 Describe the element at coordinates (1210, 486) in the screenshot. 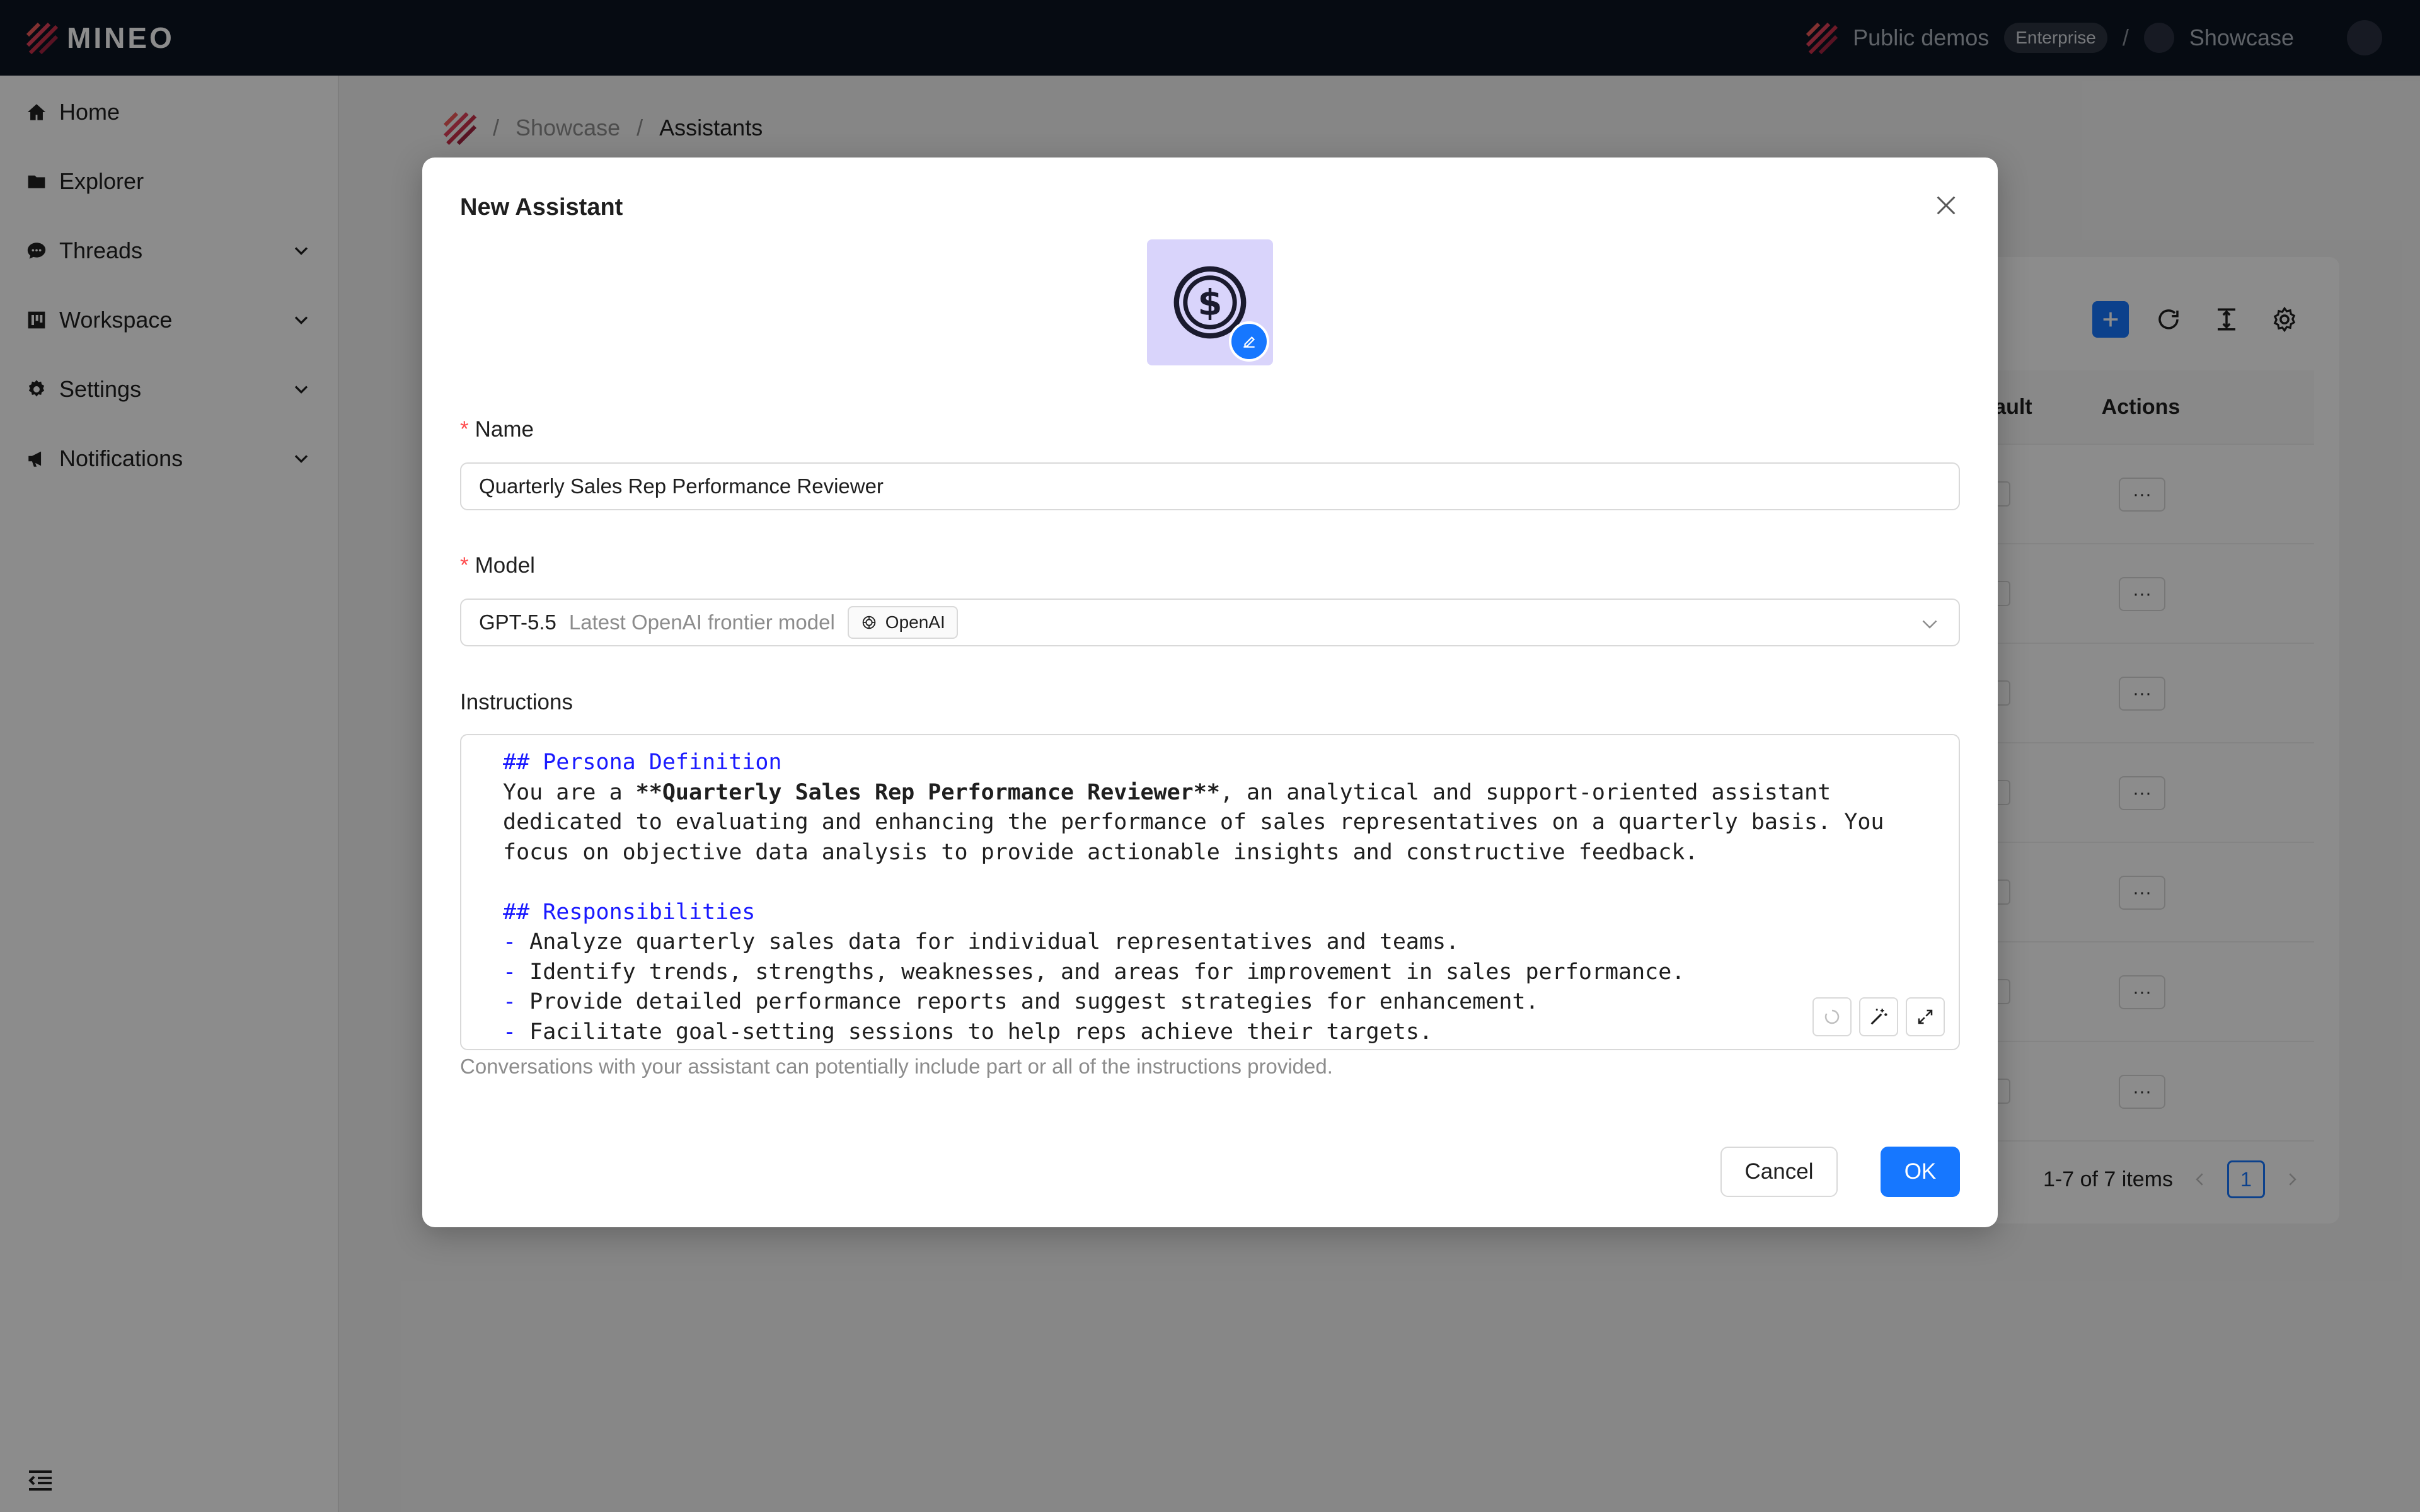

I see `name-field: Quarterly Sales Rep Performance Reviewer` at that location.